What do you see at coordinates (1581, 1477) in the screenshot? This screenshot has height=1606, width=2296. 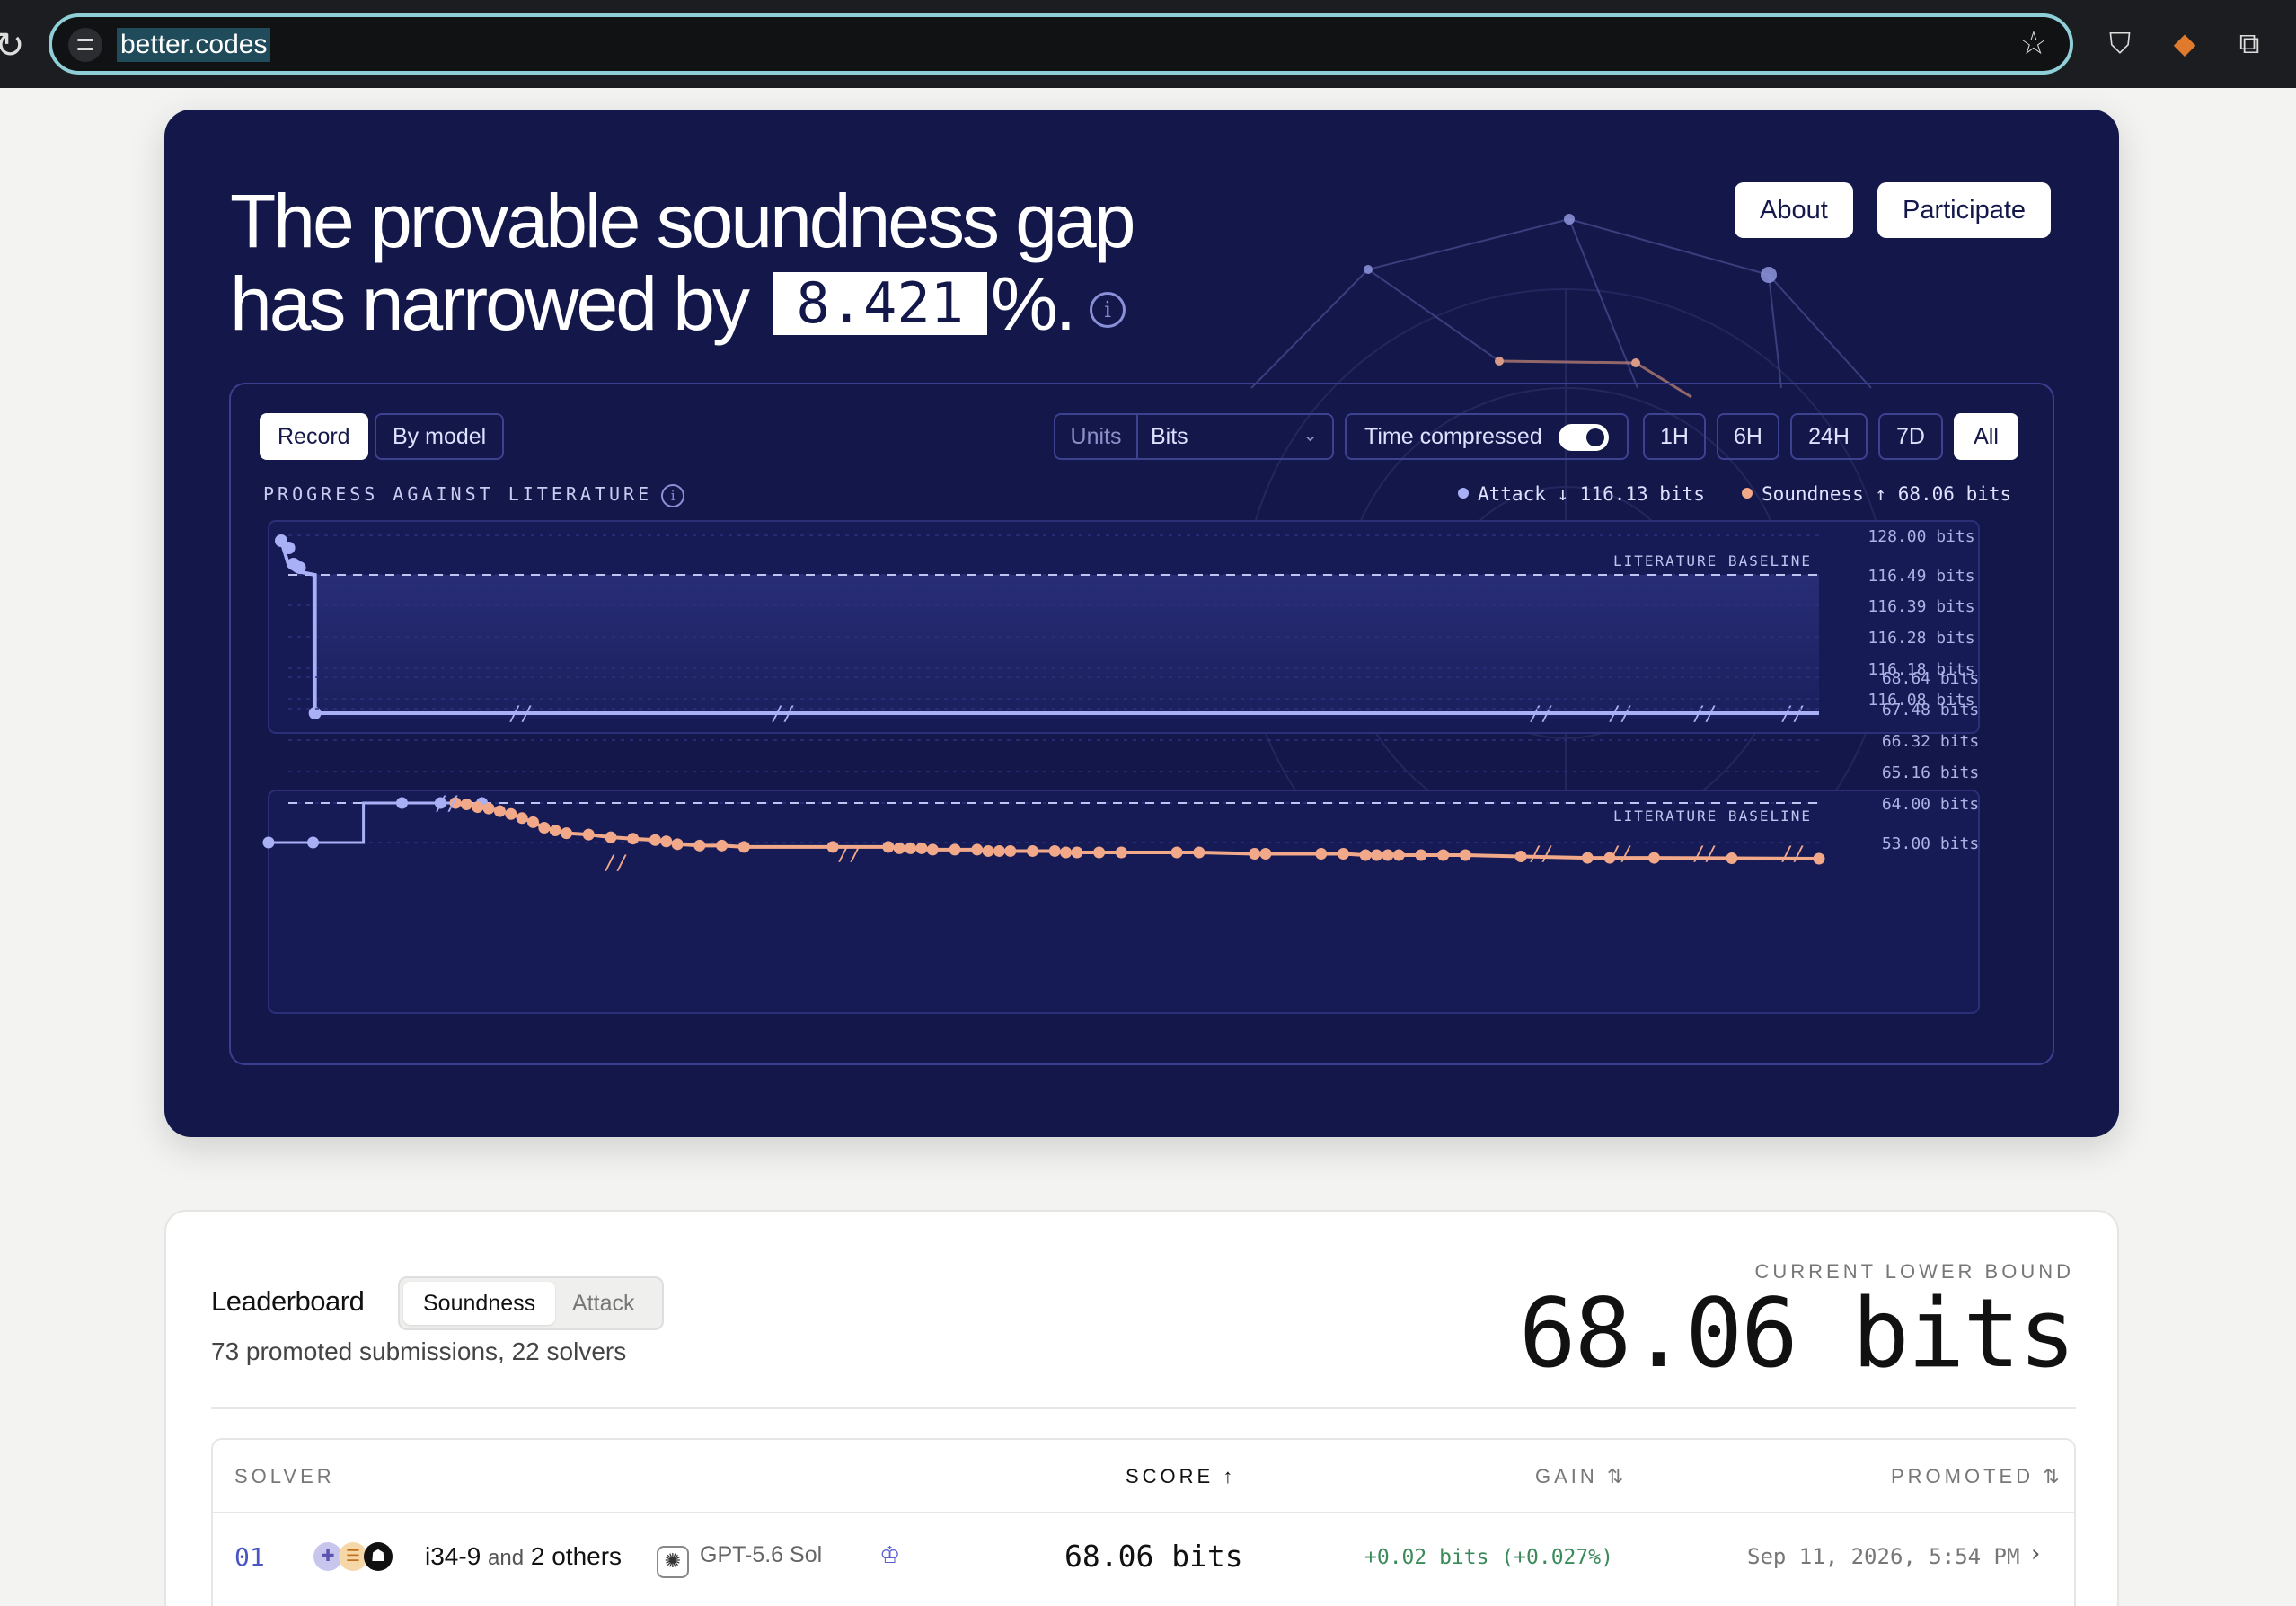 I see `column-header-gain: GAIN ⇅` at bounding box center [1581, 1477].